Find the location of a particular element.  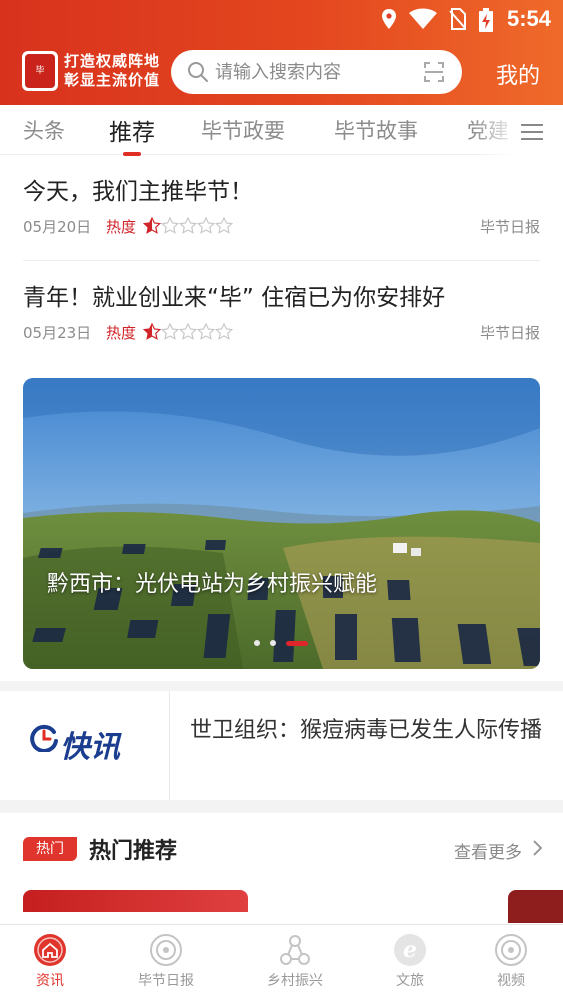

chevron-right-icon is located at coordinates (537, 848).